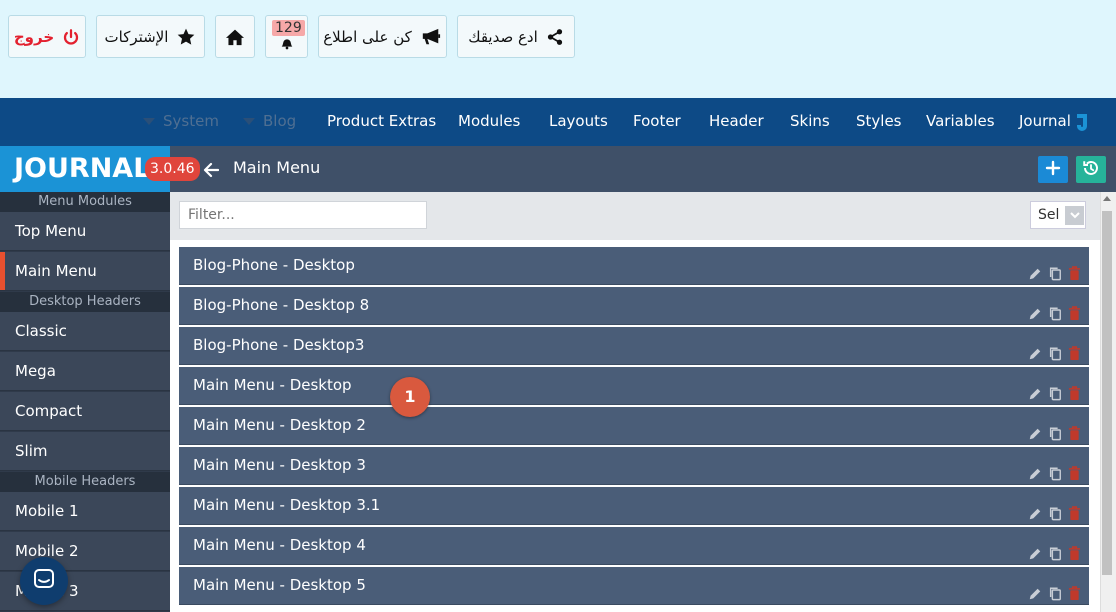 Image resolution: width=1116 pixels, height=612 pixels. What do you see at coordinates (280, 121) in the screenshot?
I see `nav-item-label: Blog` at bounding box center [280, 121].